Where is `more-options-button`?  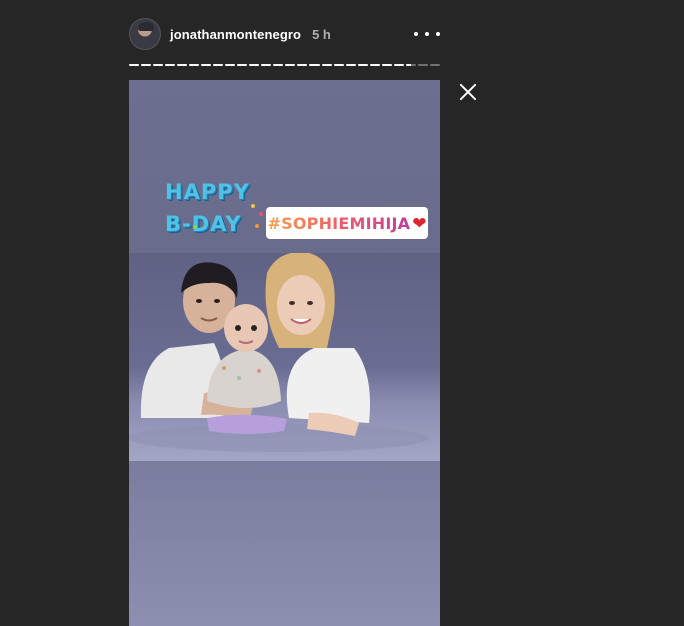
more-options-button is located at coordinates (427, 34).